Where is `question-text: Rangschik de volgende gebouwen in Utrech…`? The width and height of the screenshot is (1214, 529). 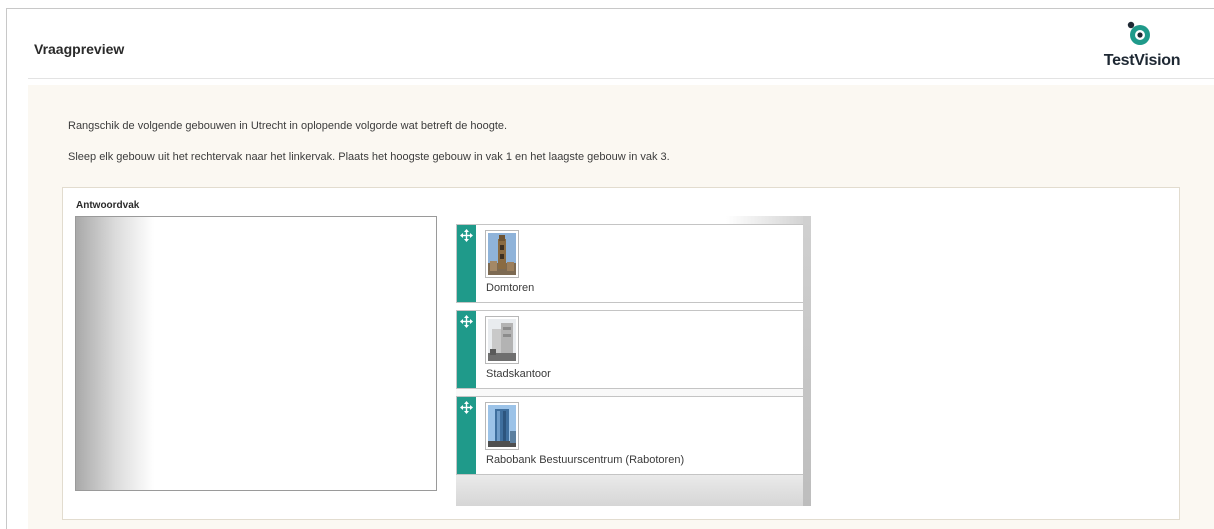 question-text: Rangschik de volgende gebouwen in Utrech… is located at coordinates (288, 126).